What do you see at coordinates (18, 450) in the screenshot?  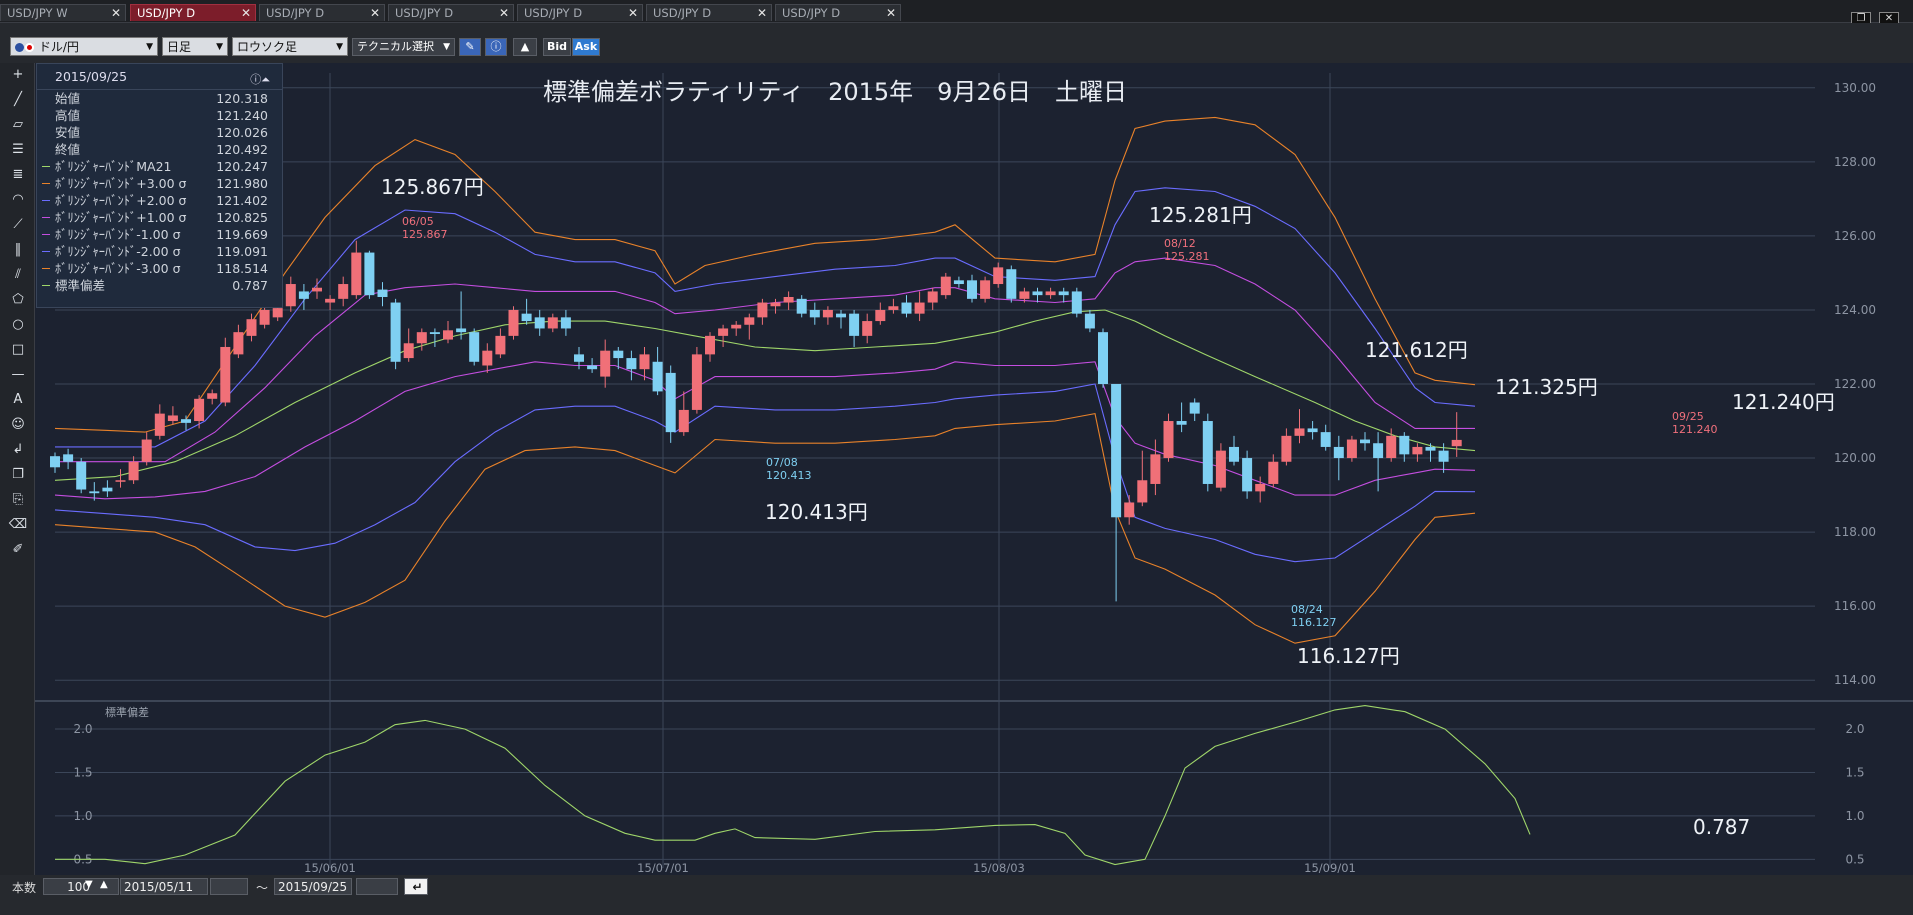 I see `undo-icon: ↲` at bounding box center [18, 450].